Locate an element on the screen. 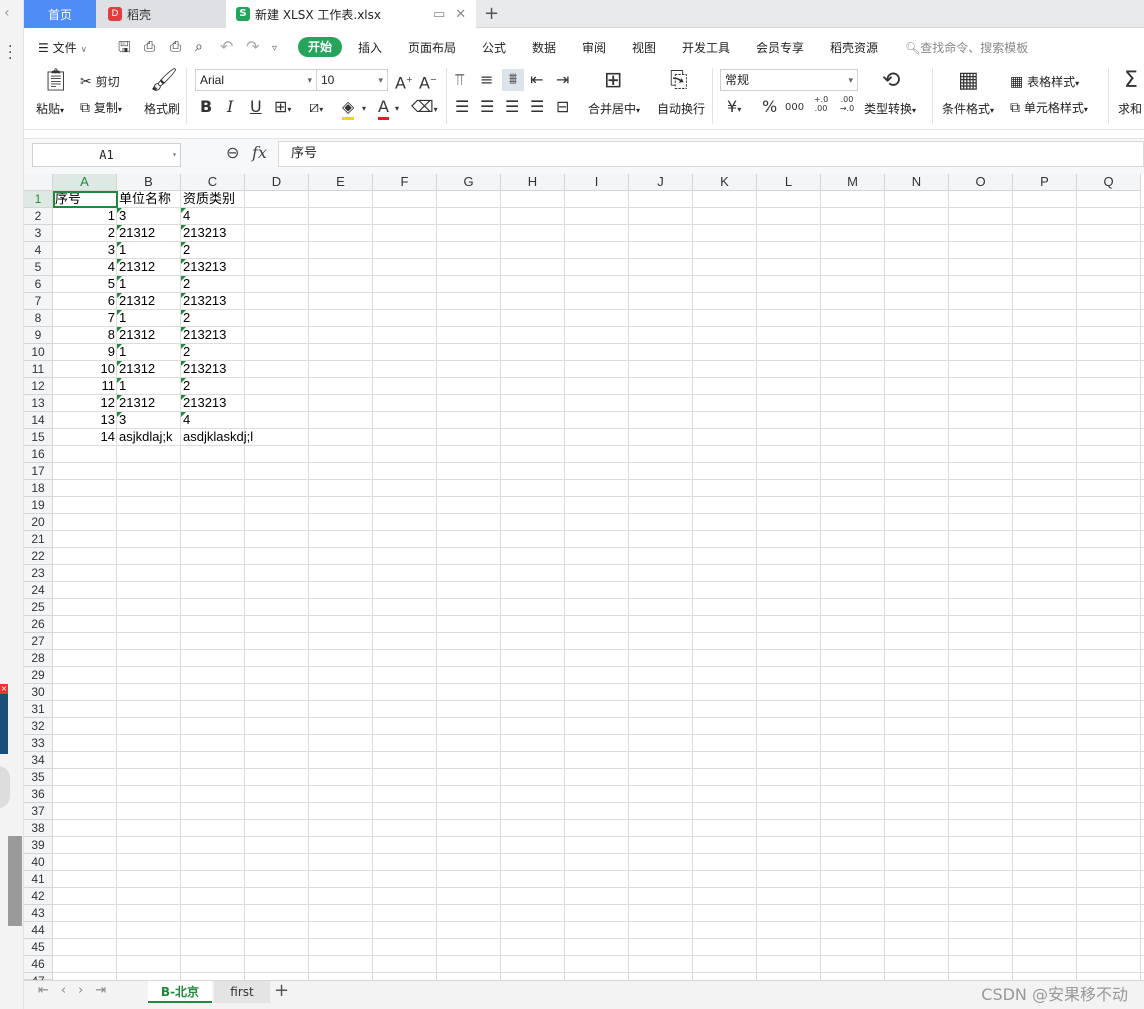  column-header: K is located at coordinates (725, 182).